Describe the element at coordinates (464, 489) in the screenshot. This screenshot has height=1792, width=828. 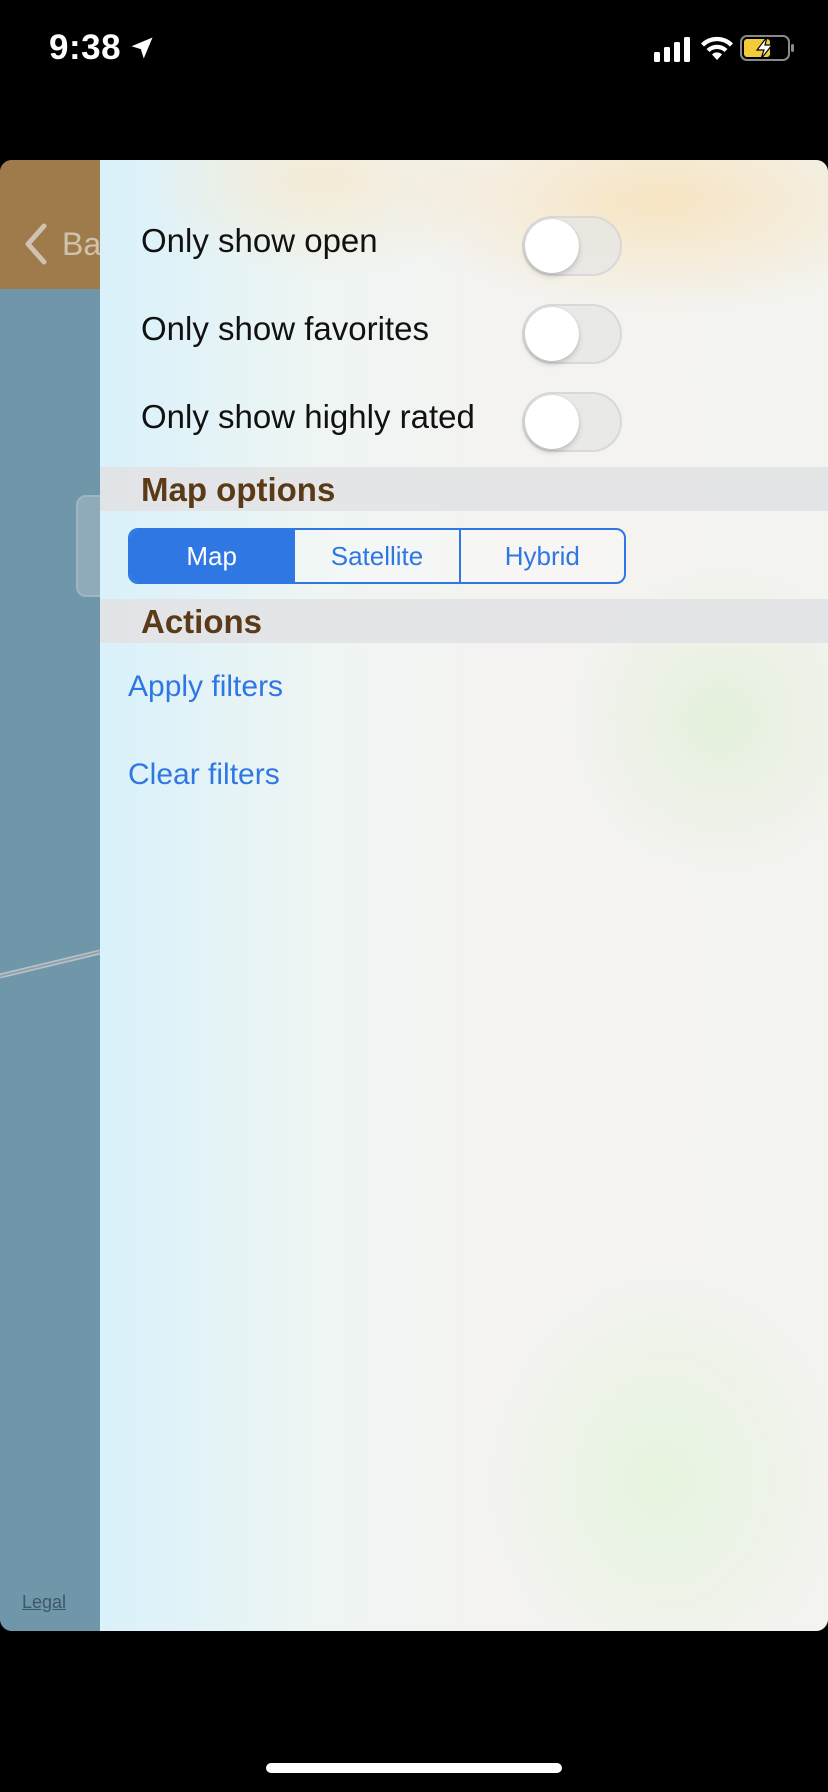
I see `section-header-map-options: Map options` at that location.